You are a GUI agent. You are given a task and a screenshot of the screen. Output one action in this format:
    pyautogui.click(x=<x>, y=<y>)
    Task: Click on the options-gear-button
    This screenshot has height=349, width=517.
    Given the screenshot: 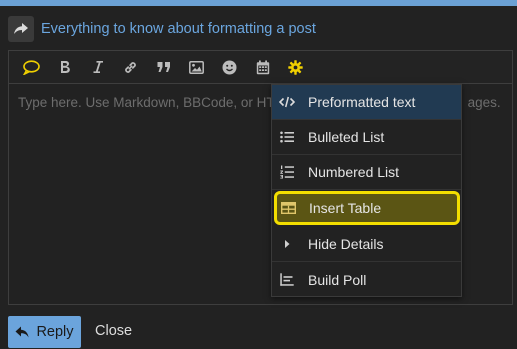 What is the action you would take?
    pyautogui.click(x=295, y=67)
    